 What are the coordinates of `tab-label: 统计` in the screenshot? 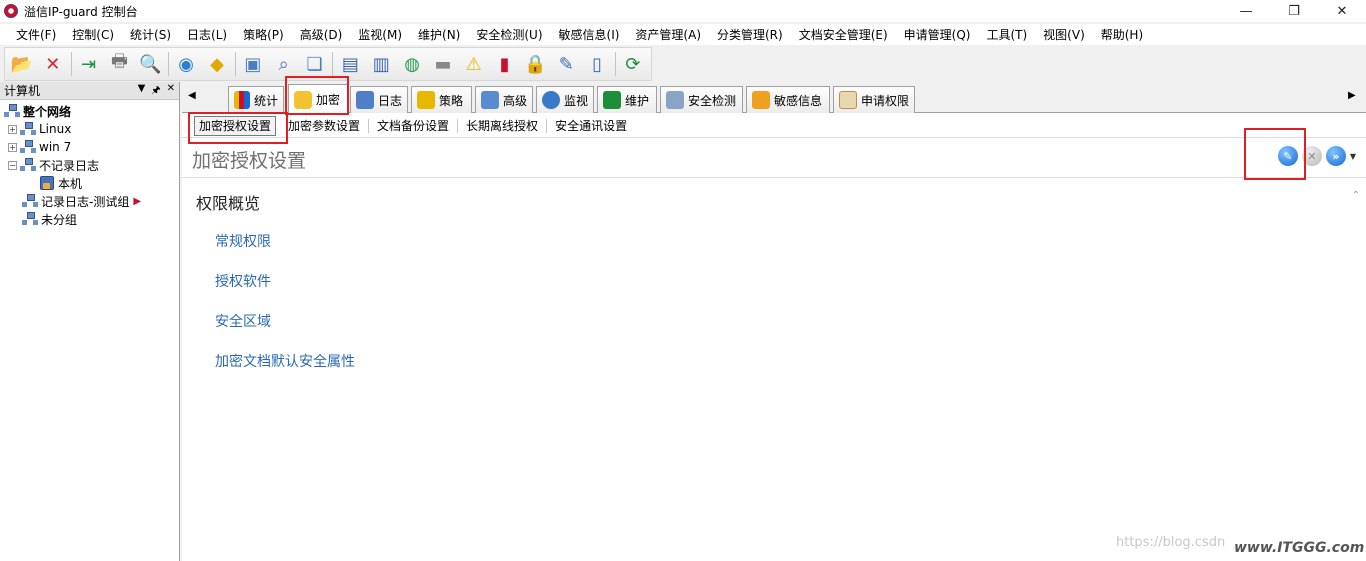 It's located at (265, 100).